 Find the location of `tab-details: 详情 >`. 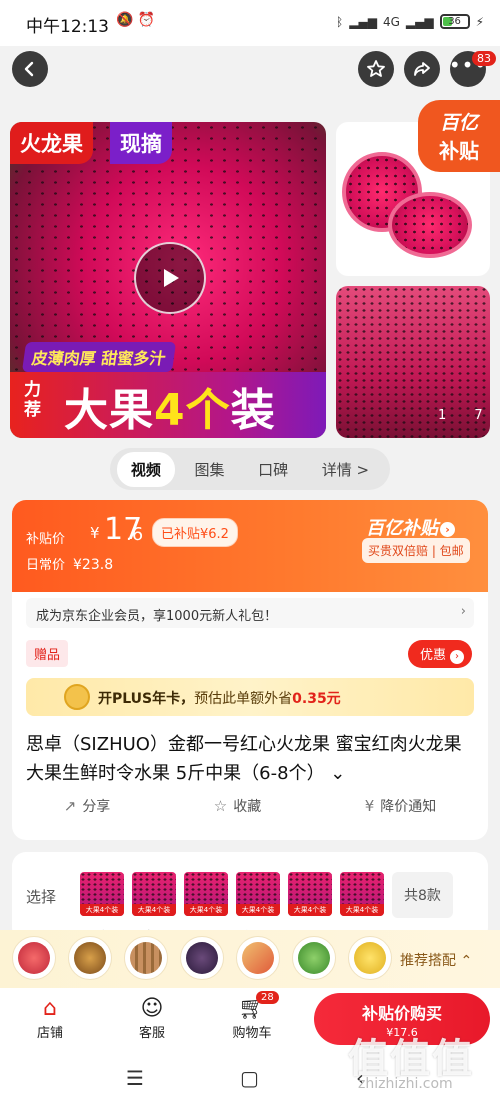

tab-details: 详情 > is located at coordinates (345, 469).